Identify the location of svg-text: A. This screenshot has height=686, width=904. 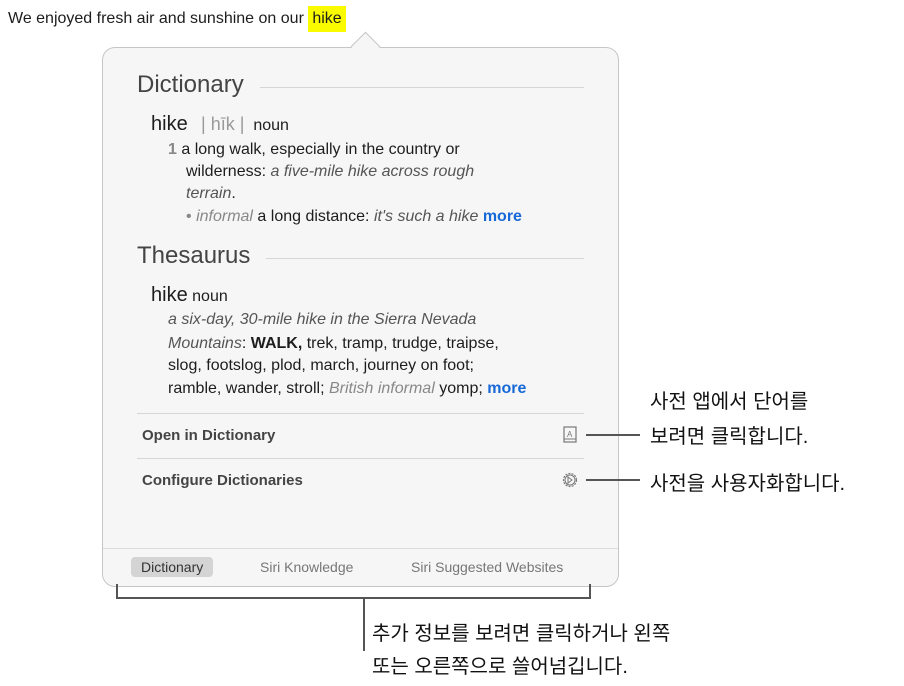
(570, 434).